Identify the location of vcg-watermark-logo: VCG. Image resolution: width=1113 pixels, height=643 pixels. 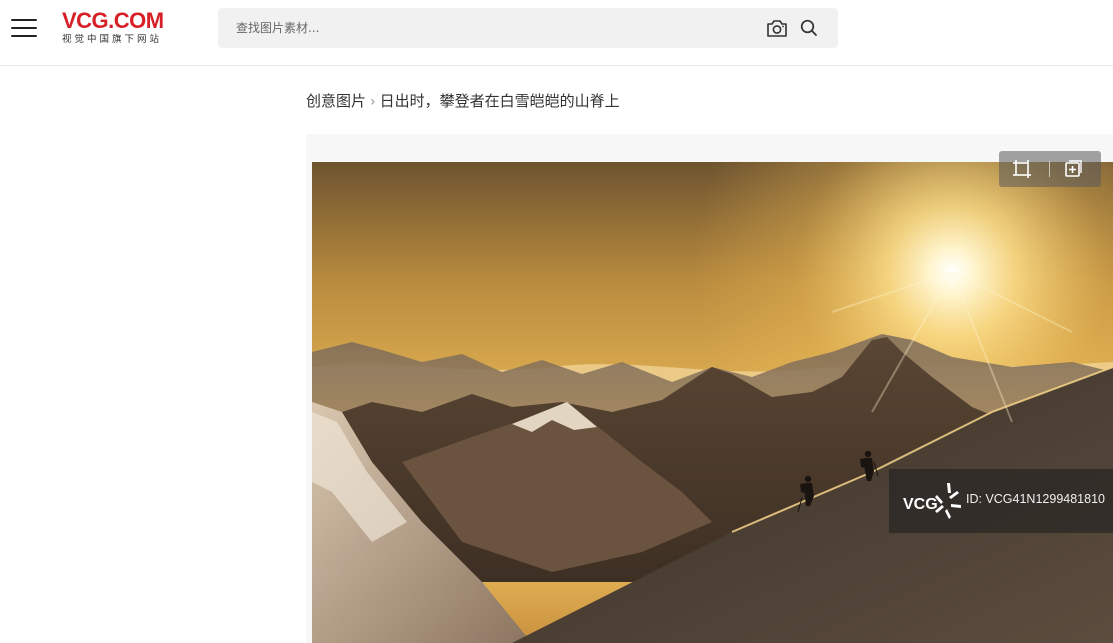
(932, 501).